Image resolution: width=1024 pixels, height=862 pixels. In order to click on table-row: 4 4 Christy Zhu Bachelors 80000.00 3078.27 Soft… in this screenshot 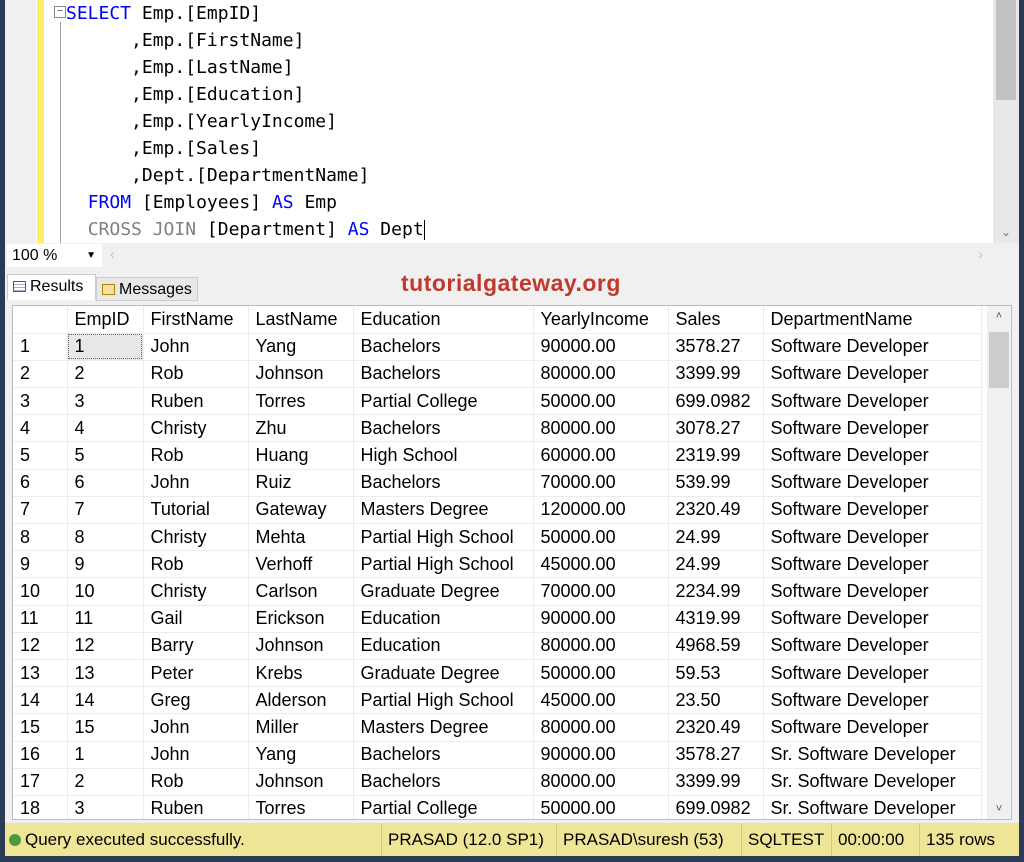, I will do `click(497, 428)`.